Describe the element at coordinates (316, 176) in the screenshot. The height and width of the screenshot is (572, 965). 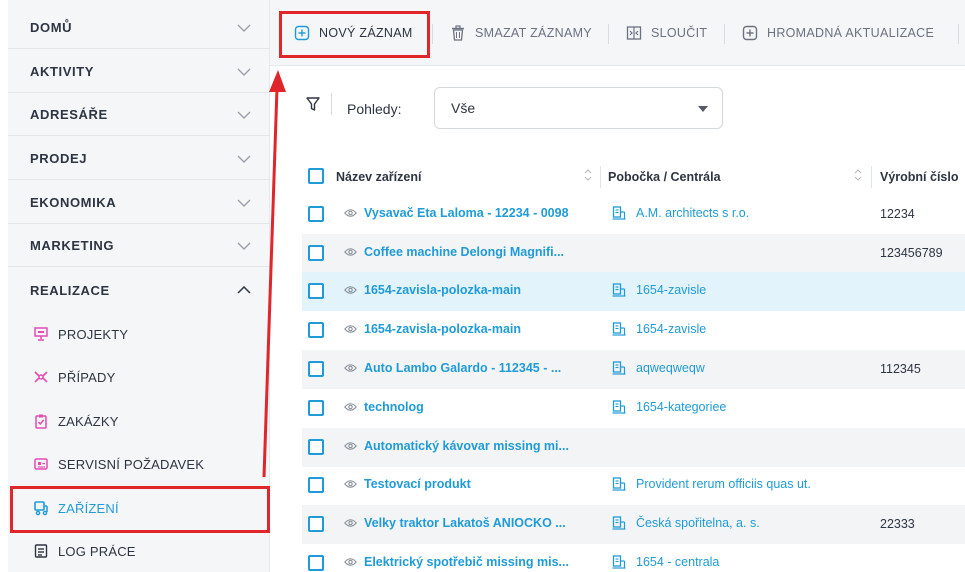
I see `select-all-checkbox` at that location.